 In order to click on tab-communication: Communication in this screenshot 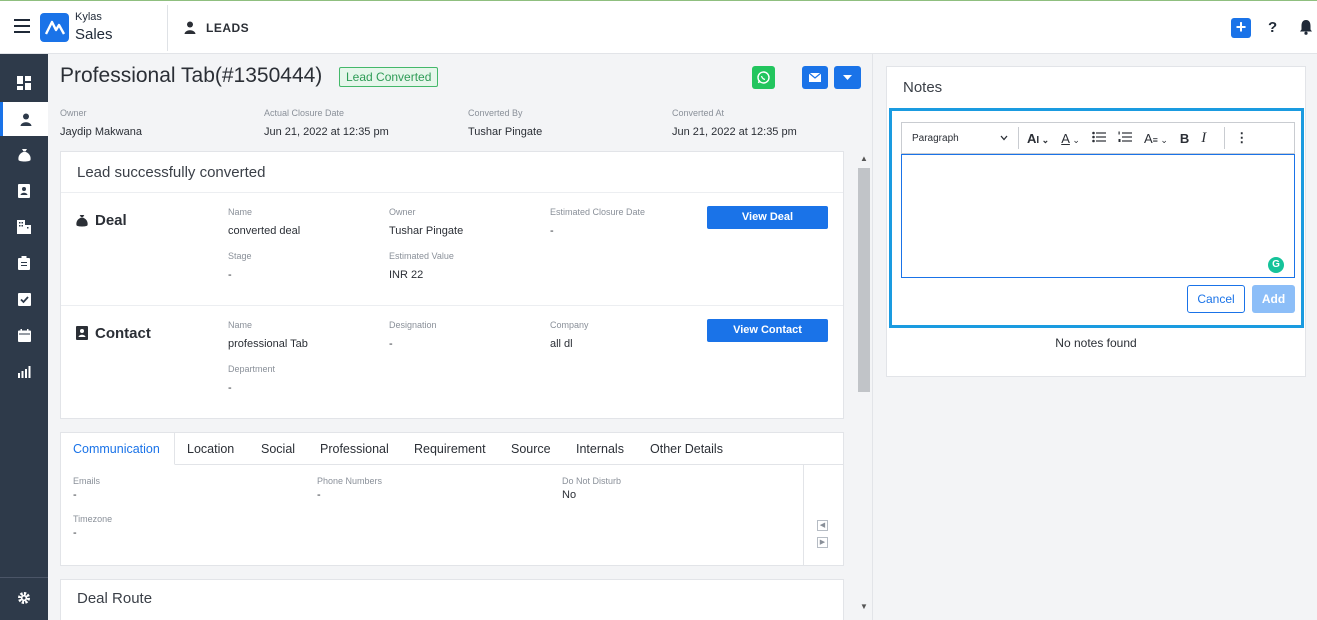, I will do `click(116, 449)`.